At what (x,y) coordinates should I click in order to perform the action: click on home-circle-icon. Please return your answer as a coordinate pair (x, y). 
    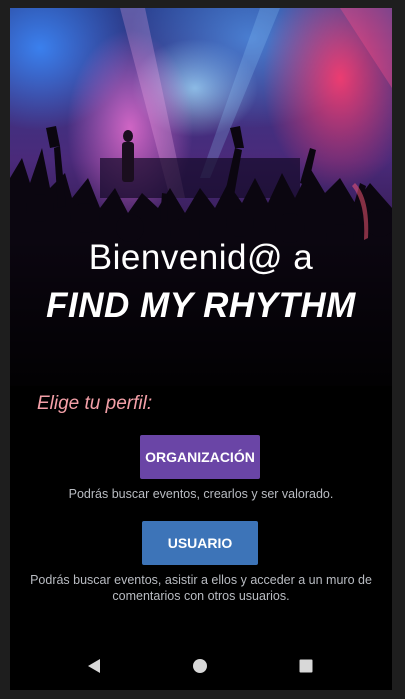
    Looking at the image, I should click on (200, 666).